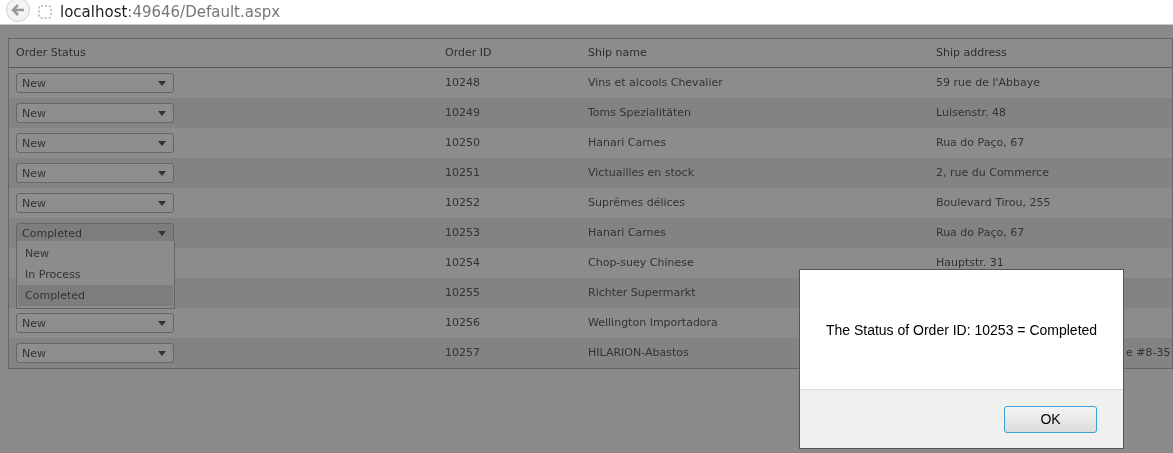  Describe the element at coordinates (462, 233) in the screenshot. I see `order-id-cell: 10253` at that location.